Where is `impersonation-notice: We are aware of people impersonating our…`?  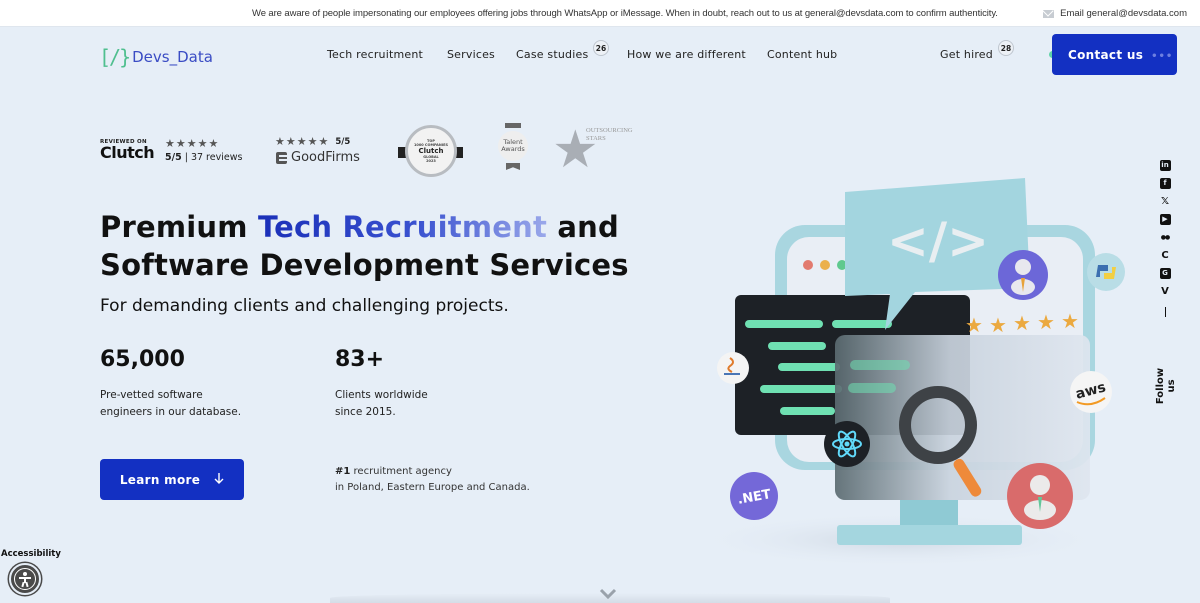
impersonation-notice: We are aware of people impersonating our… is located at coordinates (625, 13).